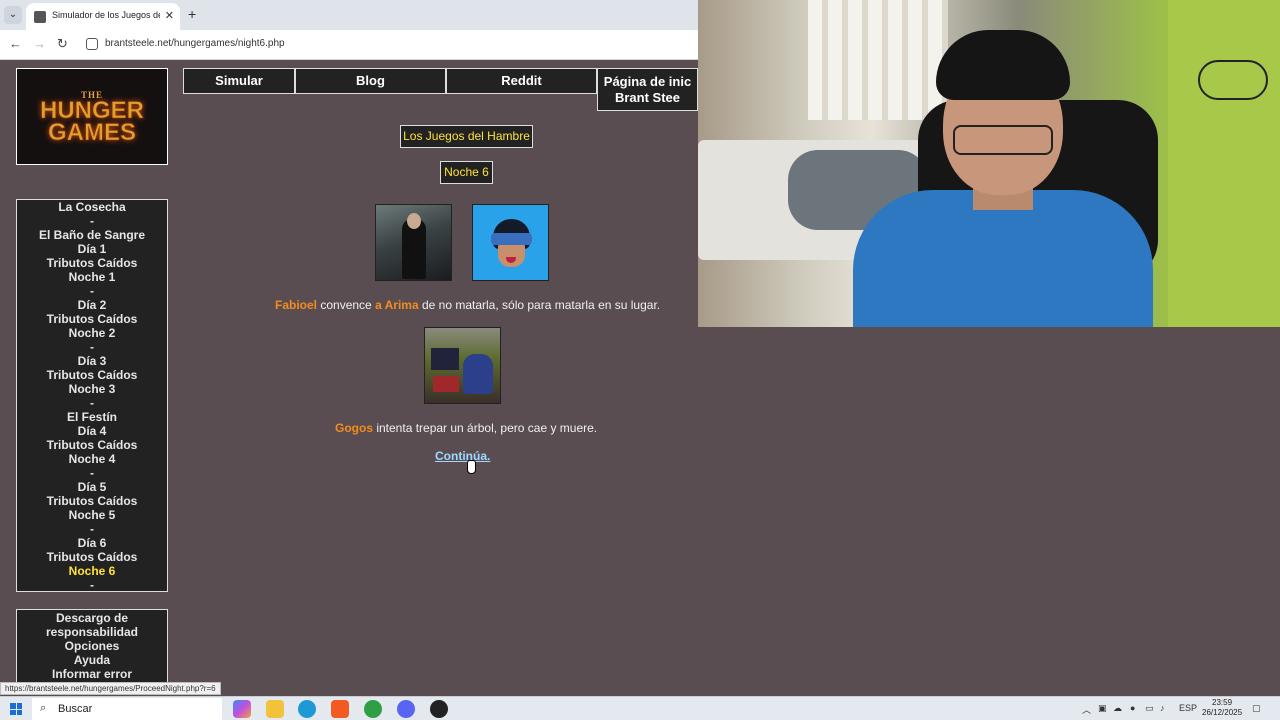  Describe the element at coordinates (1086, 709) in the screenshot. I see `tray-overflow-icon: ︿` at that location.